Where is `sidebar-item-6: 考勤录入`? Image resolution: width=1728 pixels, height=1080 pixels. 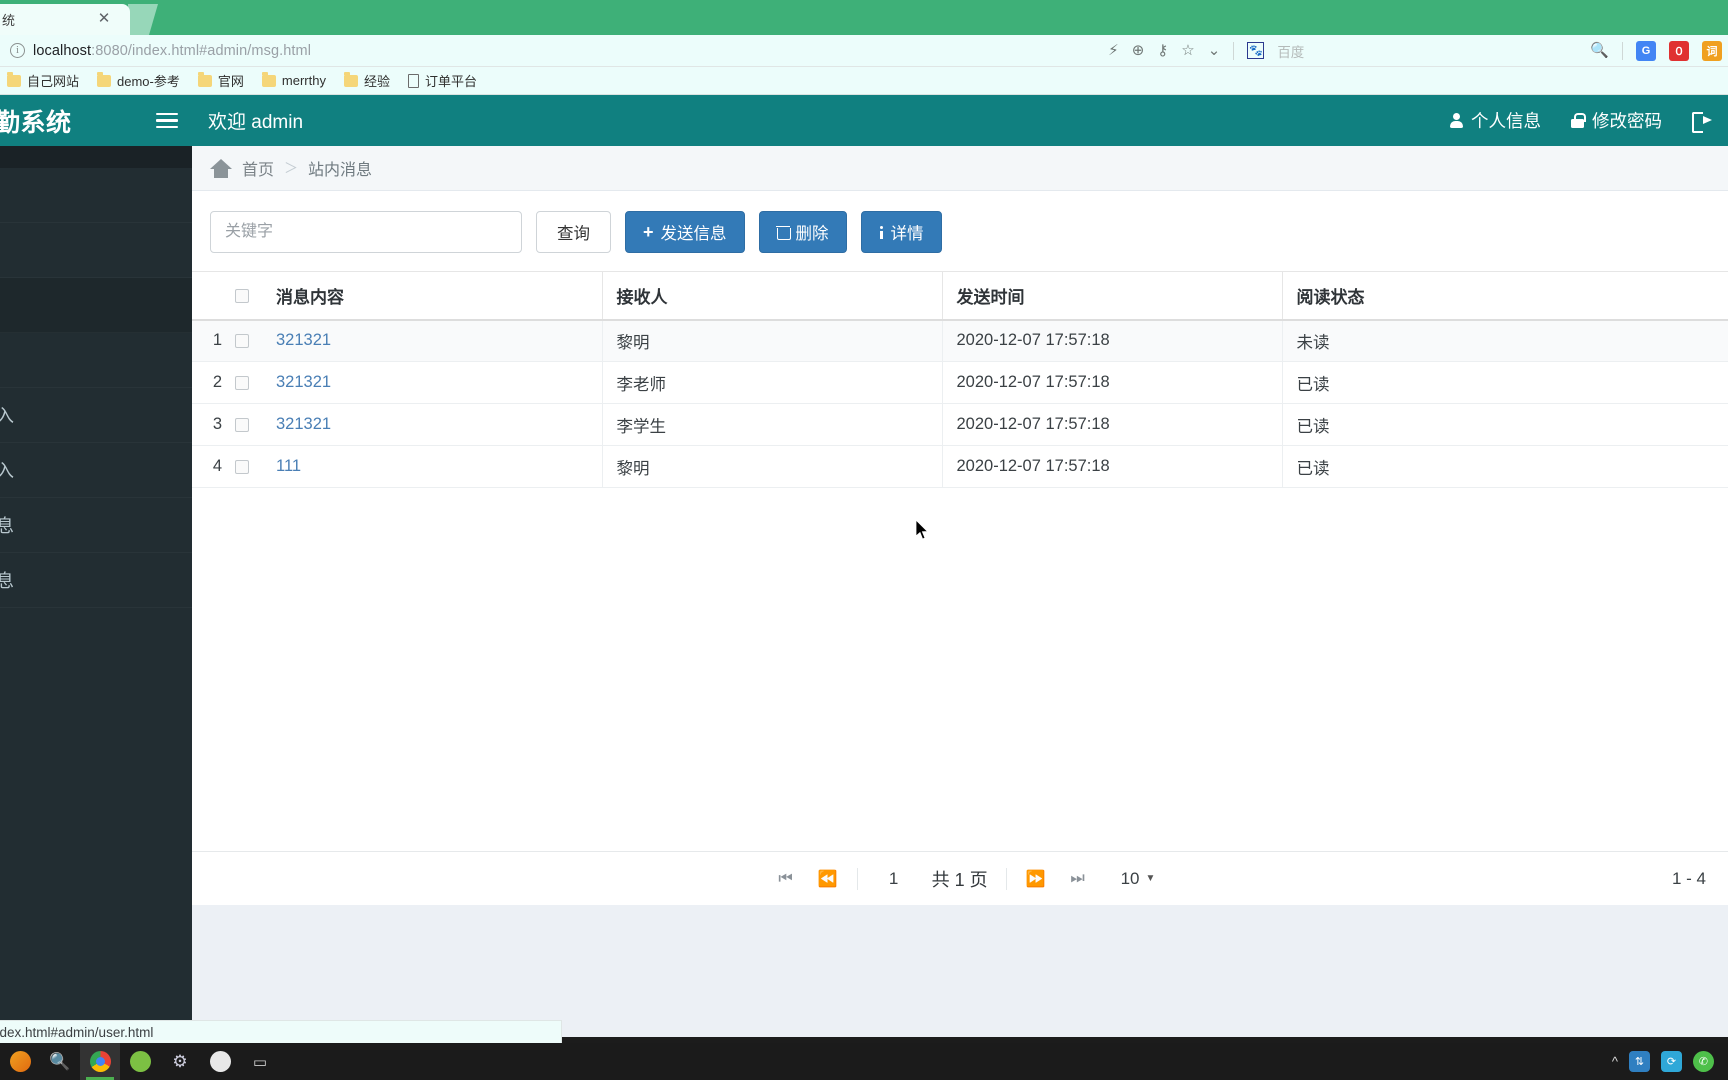
sidebar-item-6: 考勤录入 is located at coordinates (96, 470).